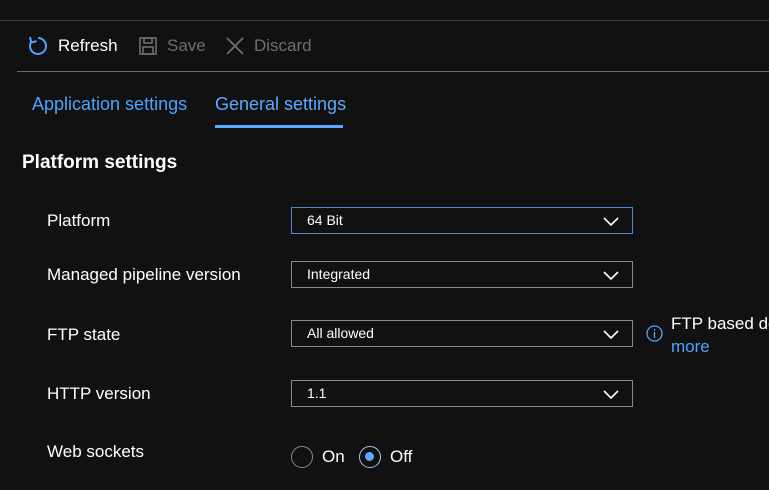 This screenshot has height=490, width=769. Describe the element at coordinates (38, 46) in the screenshot. I see `refresh-icon` at that location.